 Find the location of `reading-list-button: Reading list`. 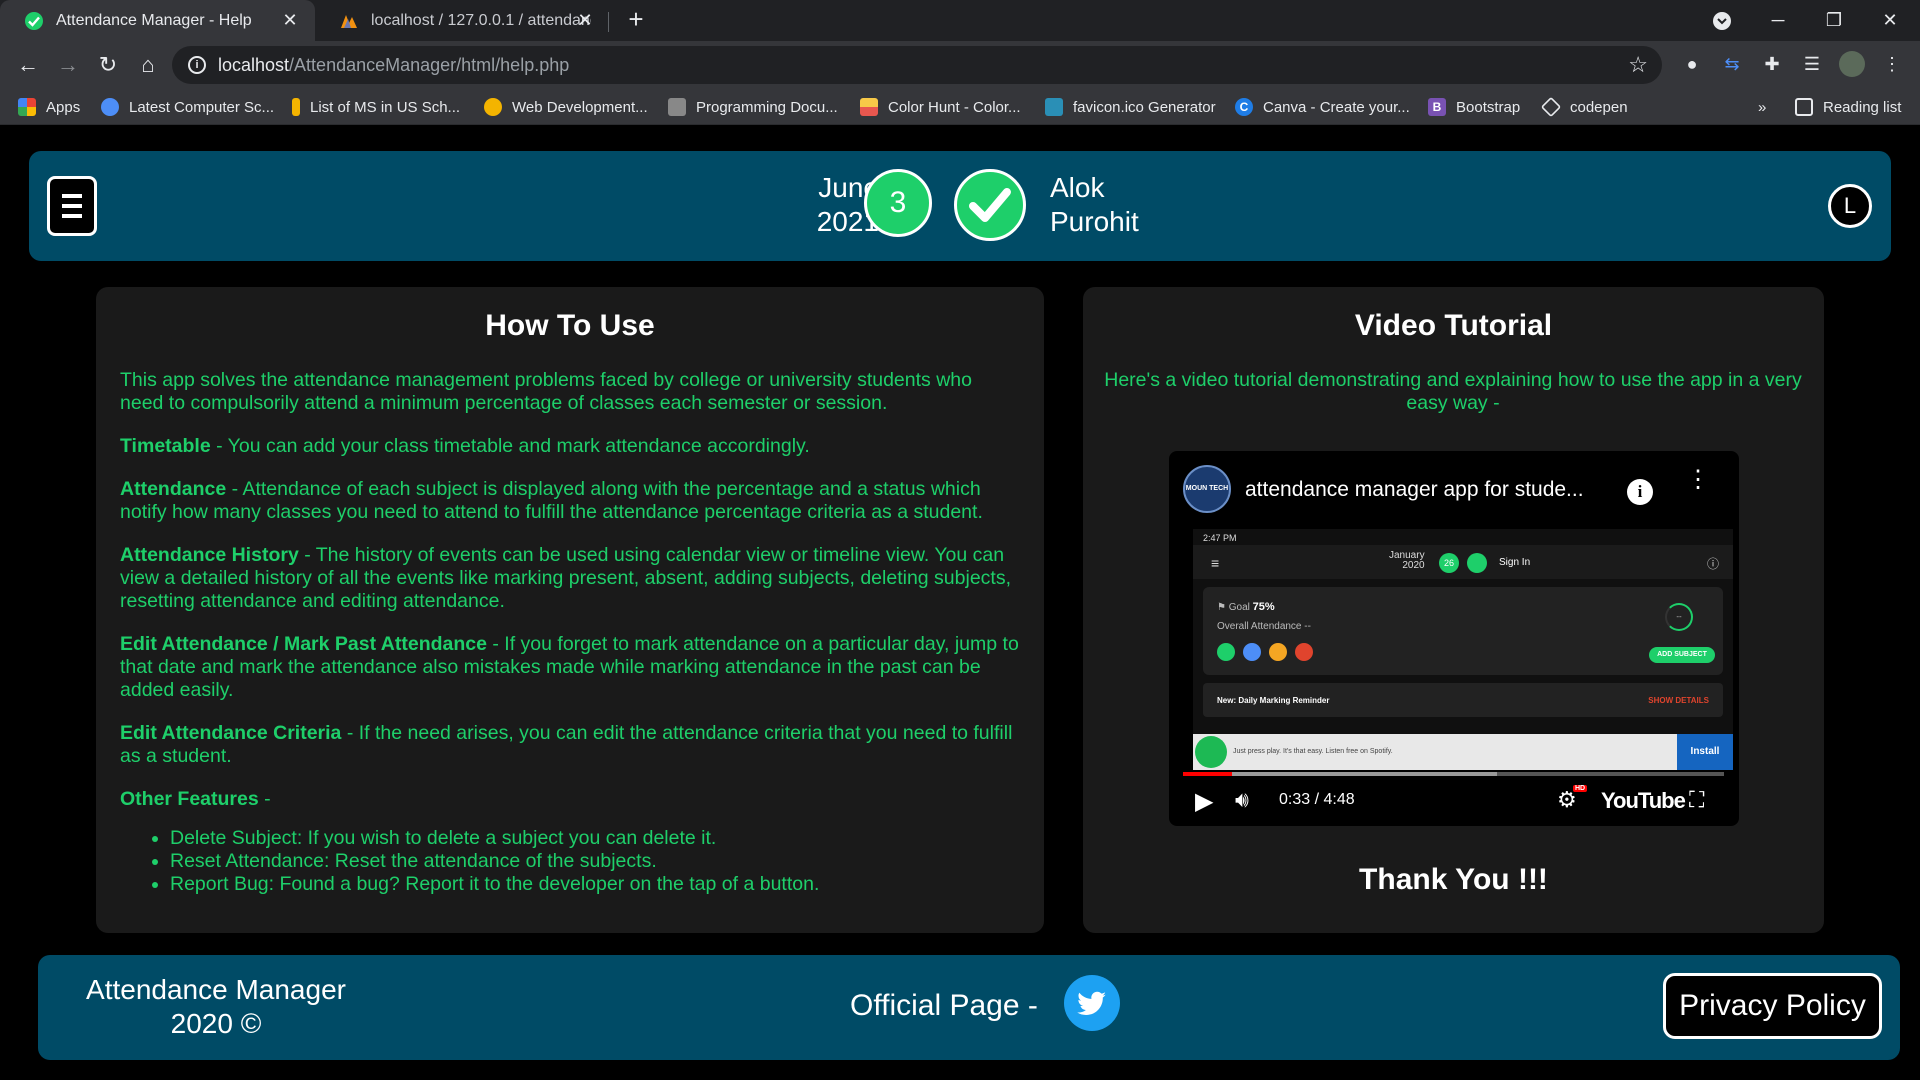

reading-list-button: Reading list is located at coordinates (1848, 107).